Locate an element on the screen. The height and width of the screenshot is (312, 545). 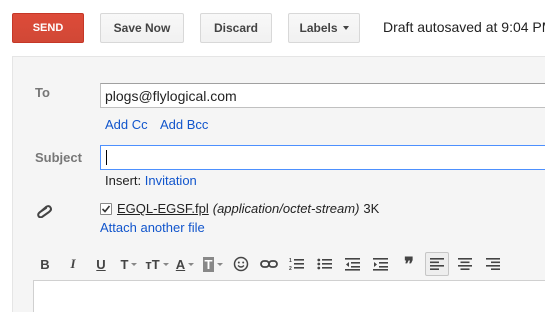
insert-label: Insert: is located at coordinates (123, 180).